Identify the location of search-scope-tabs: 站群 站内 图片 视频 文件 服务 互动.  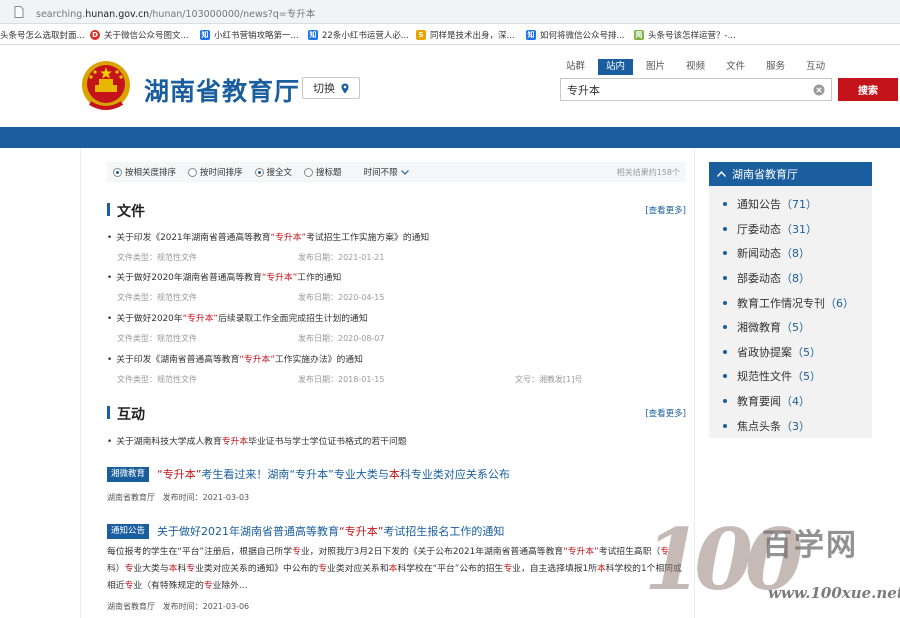
(698, 67).